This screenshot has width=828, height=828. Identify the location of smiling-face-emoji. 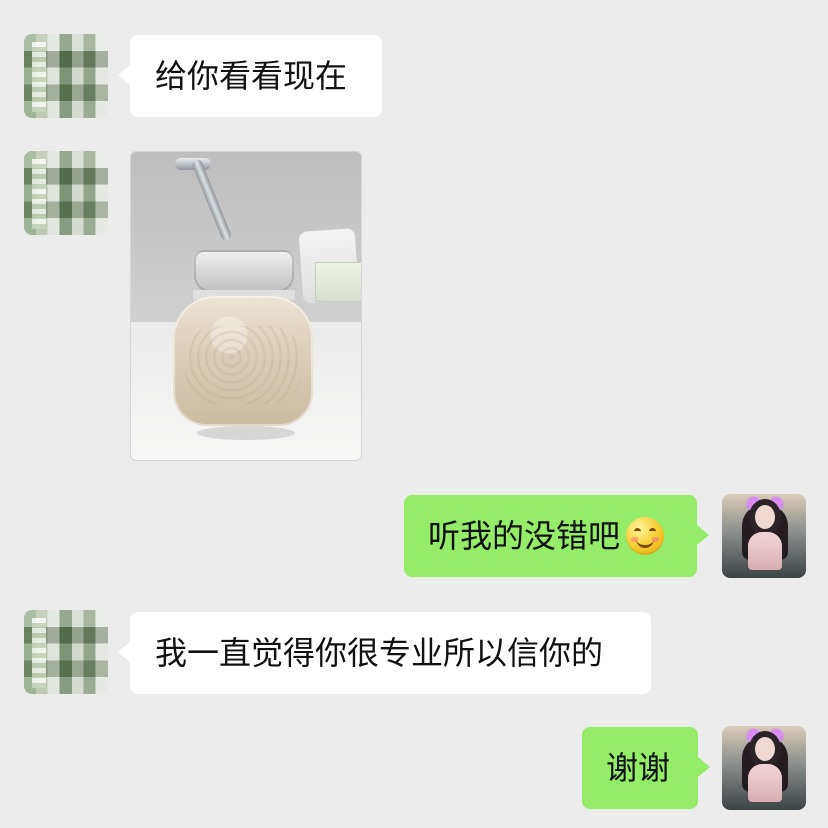
(645, 536).